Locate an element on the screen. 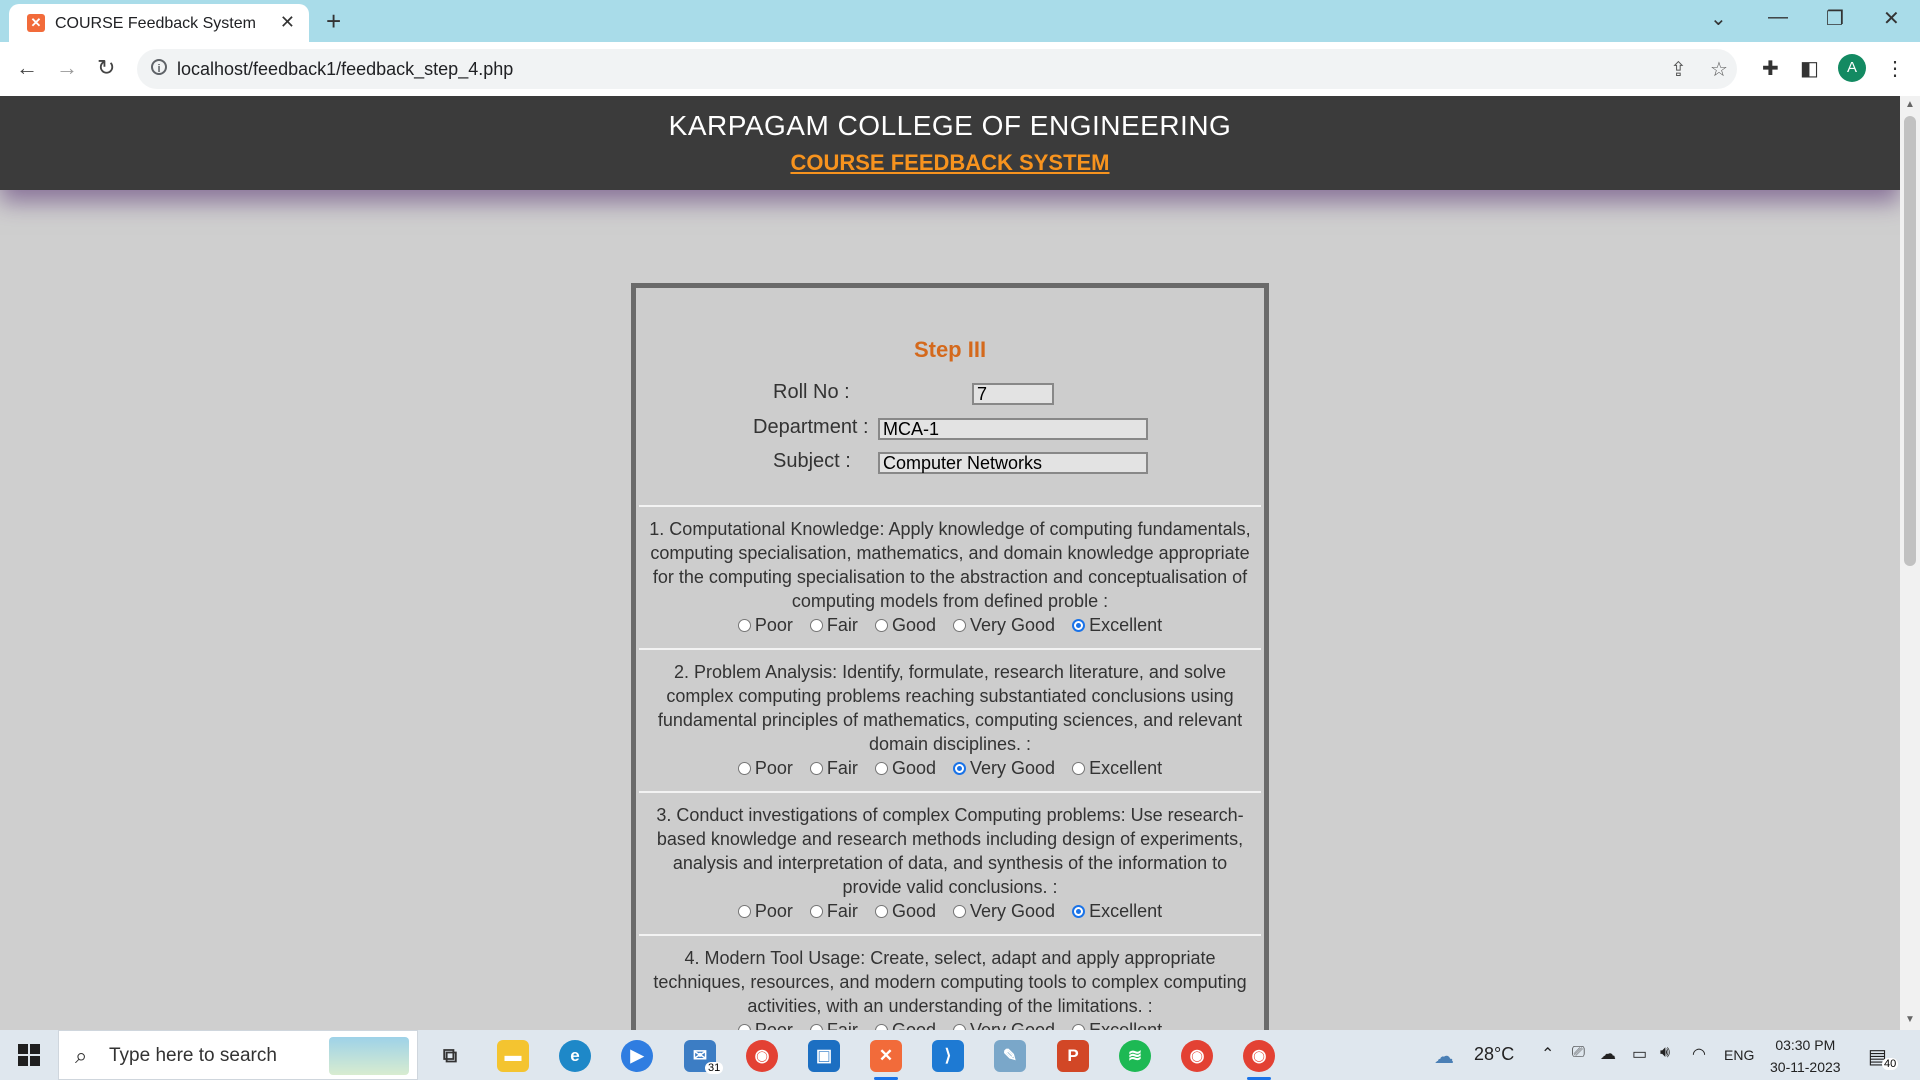  notepad-icon: ✎ is located at coordinates (1010, 1056).